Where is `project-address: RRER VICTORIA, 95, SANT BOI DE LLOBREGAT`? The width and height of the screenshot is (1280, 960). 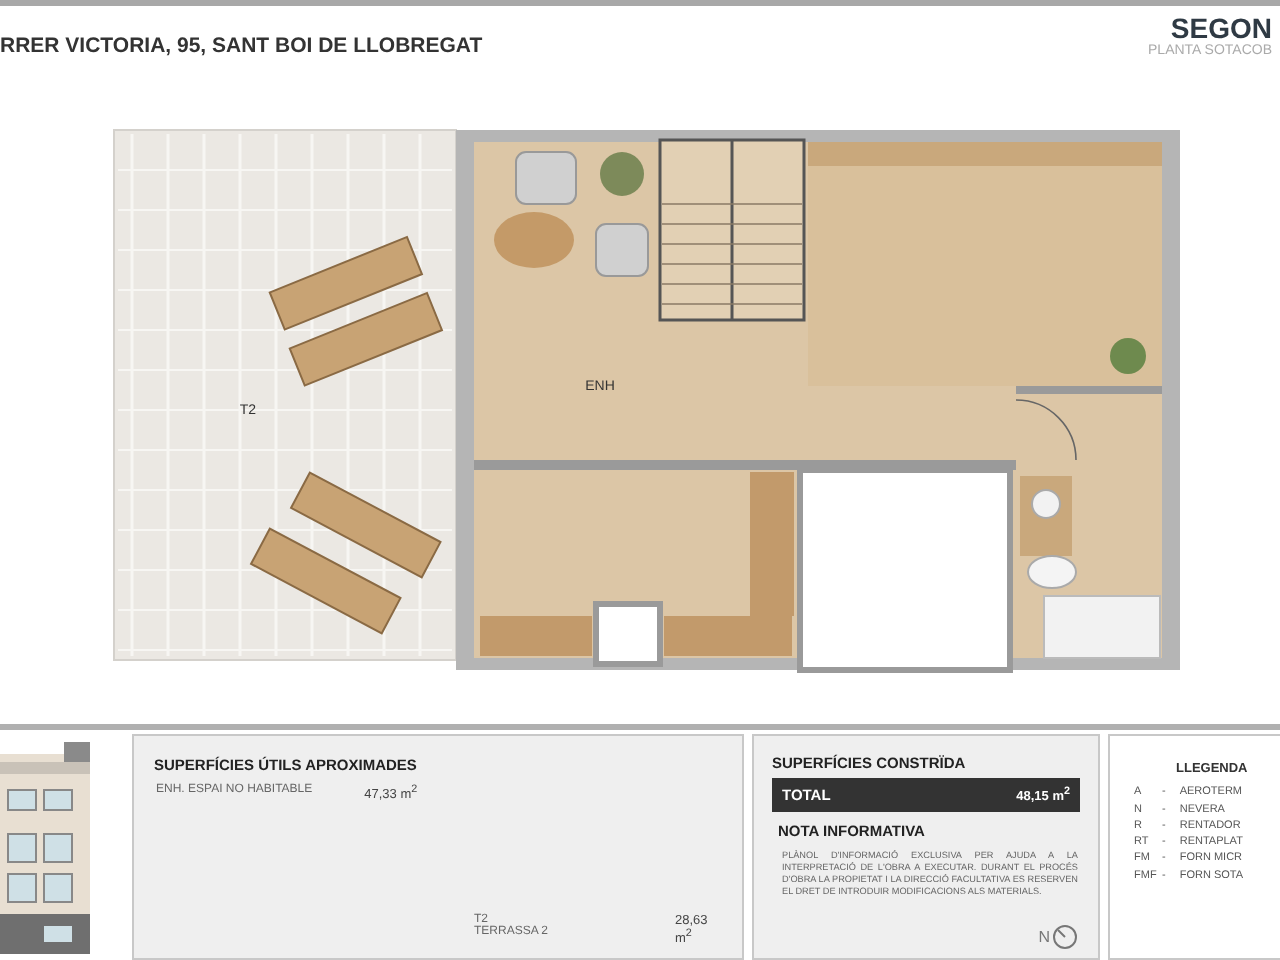
project-address: RRER VICTORIA, 95, SANT BOI DE LLOBREGAT is located at coordinates (241, 46).